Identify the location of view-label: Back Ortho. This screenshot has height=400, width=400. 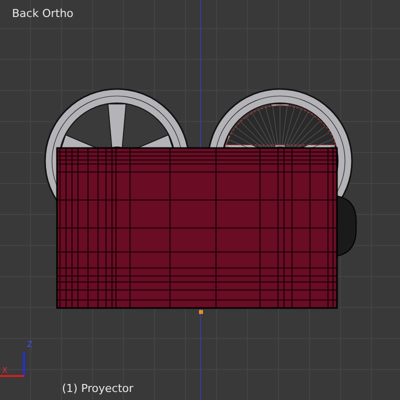
(43, 13).